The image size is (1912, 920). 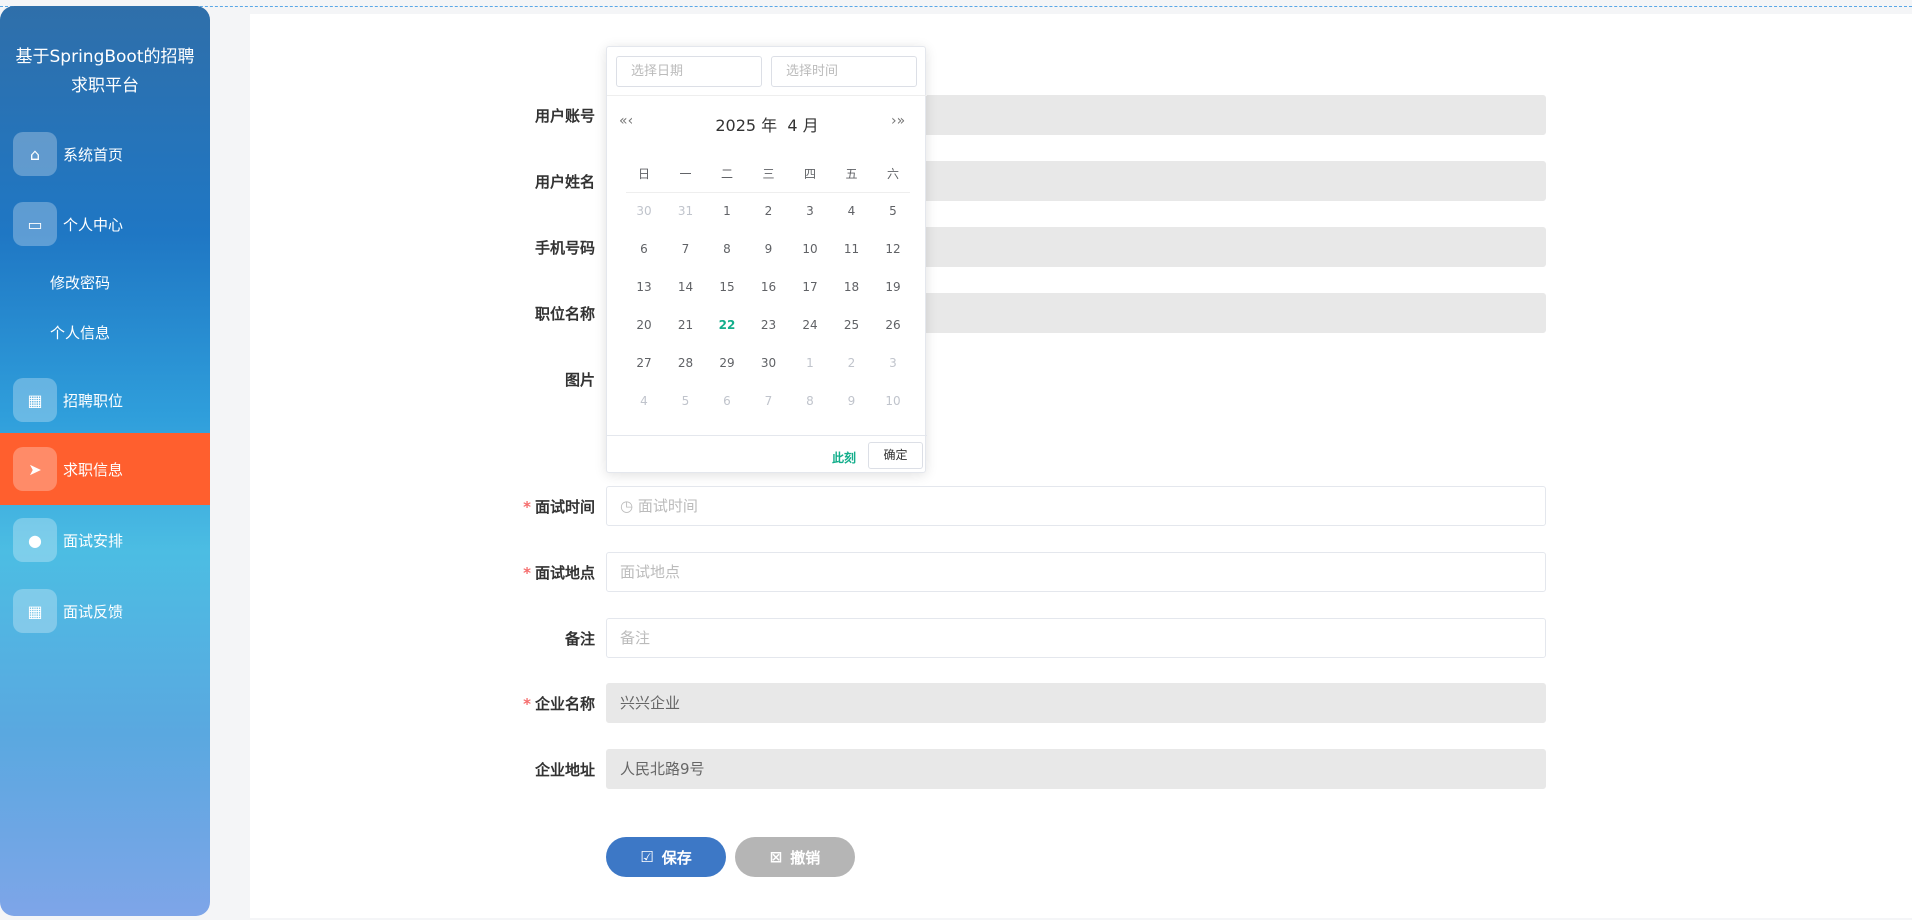 I want to click on field-label: * 面试地点, so click(x=559, y=573).